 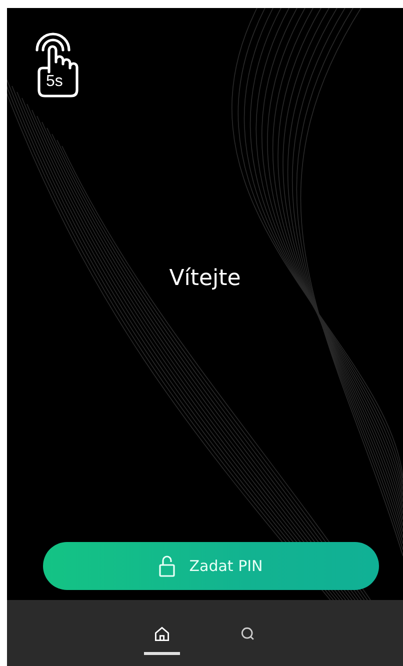 I want to click on seconds-label: 5s, so click(x=54, y=82).